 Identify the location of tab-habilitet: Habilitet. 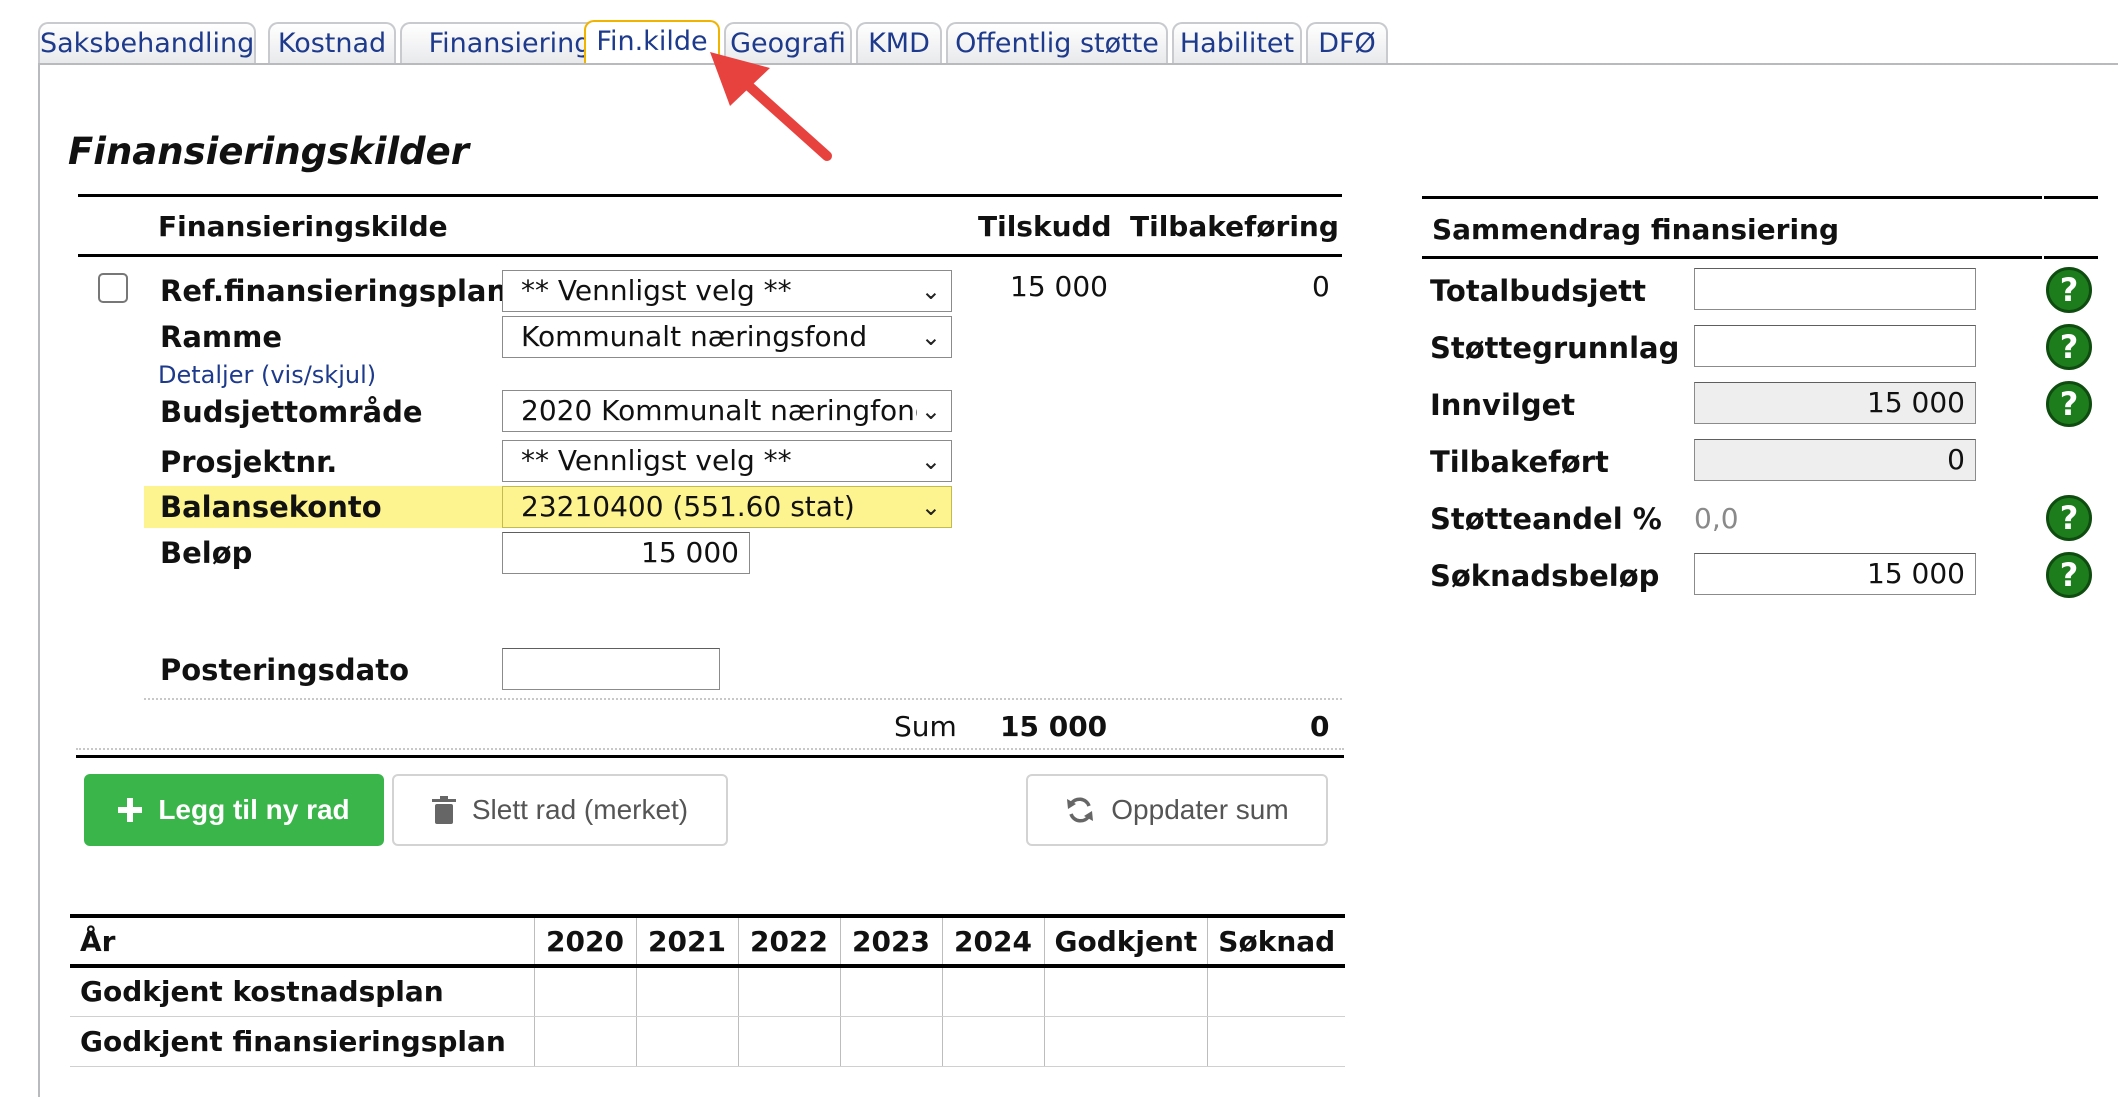
(1237, 43).